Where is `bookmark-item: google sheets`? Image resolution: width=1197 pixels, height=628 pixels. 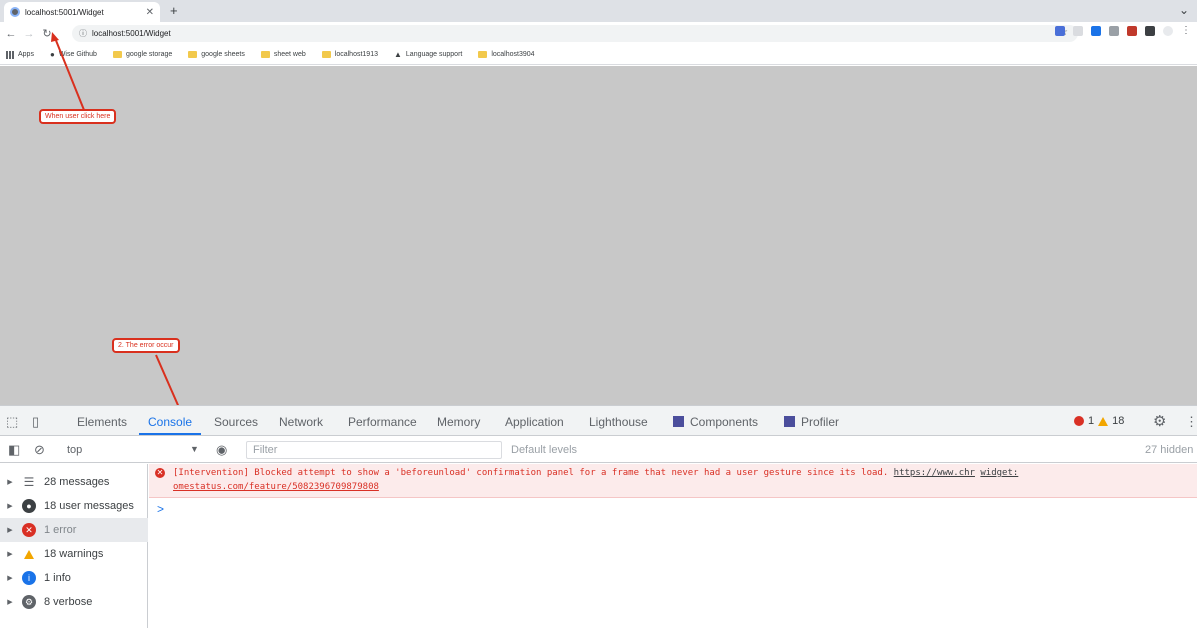
bookmark-item: google sheets is located at coordinates (216, 54).